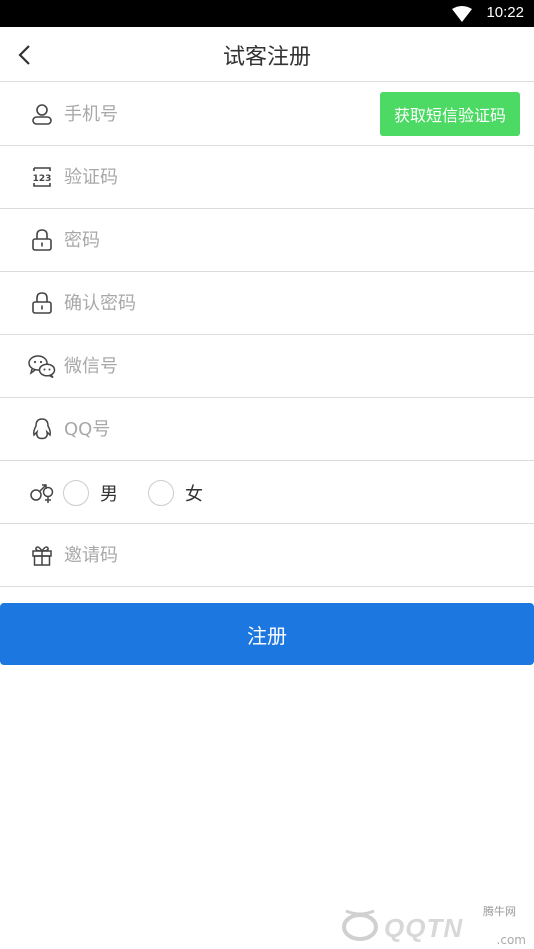 Image resolution: width=534 pixels, height=949 pixels. What do you see at coordinates (214, 303) in the screenshot?
I see `confirm-password-input` at bounding box center [214, 303].